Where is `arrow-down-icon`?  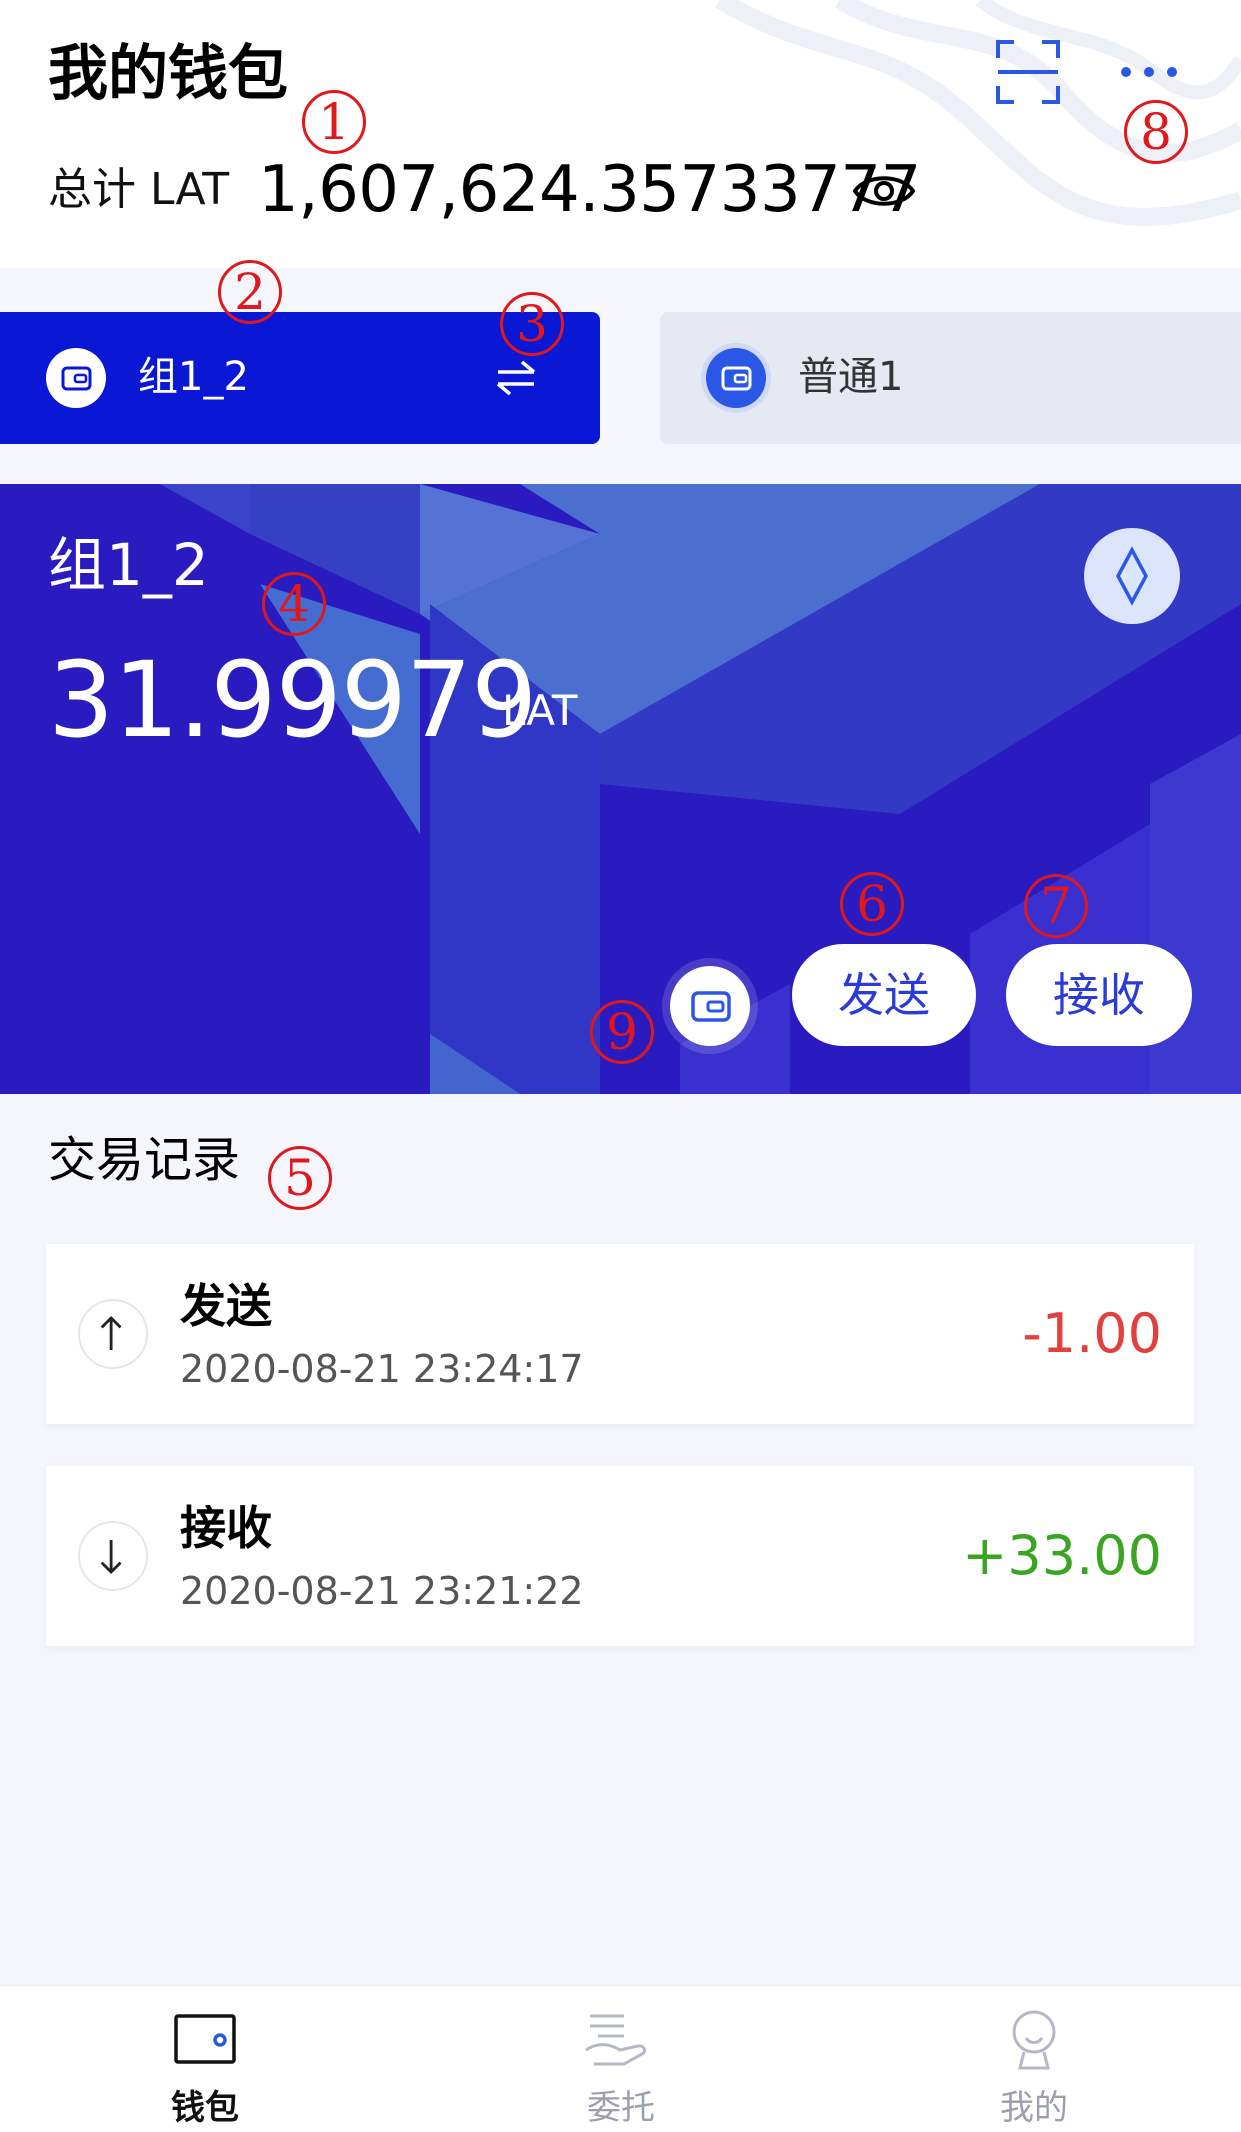
arrow-down-icon is located at coordinates (113, 1556).